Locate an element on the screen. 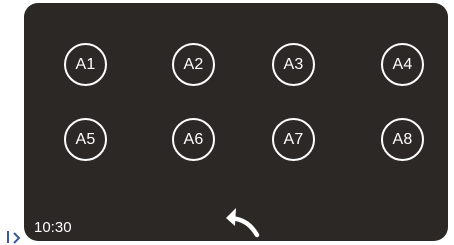 The height and width of the screenshot is (245, 454). button-a7: A7 is located at coordinates (293, 139).